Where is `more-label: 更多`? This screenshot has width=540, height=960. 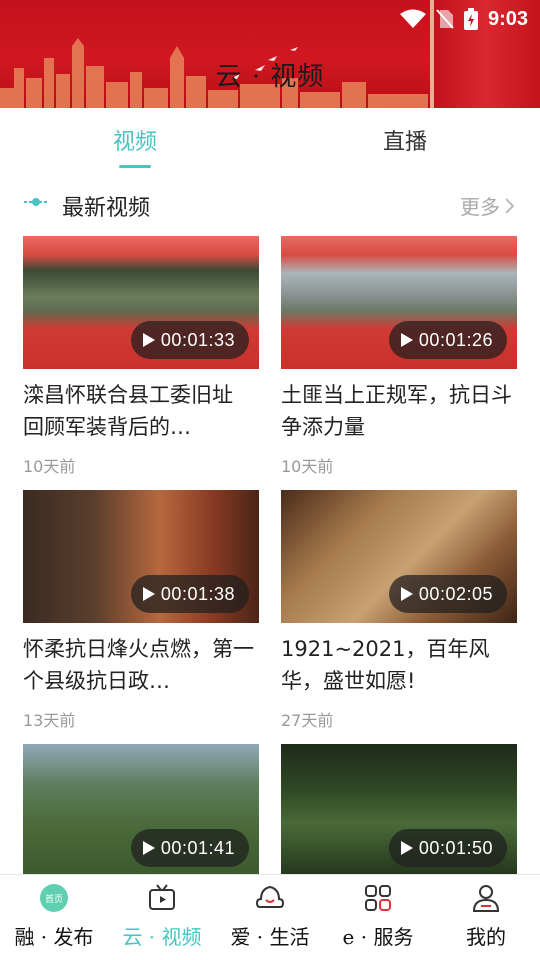
more-label: 更多 is located at coordinates (480, 207).